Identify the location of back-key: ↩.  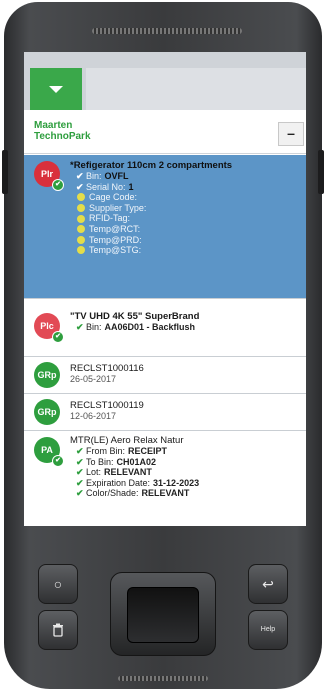
(268, 584).